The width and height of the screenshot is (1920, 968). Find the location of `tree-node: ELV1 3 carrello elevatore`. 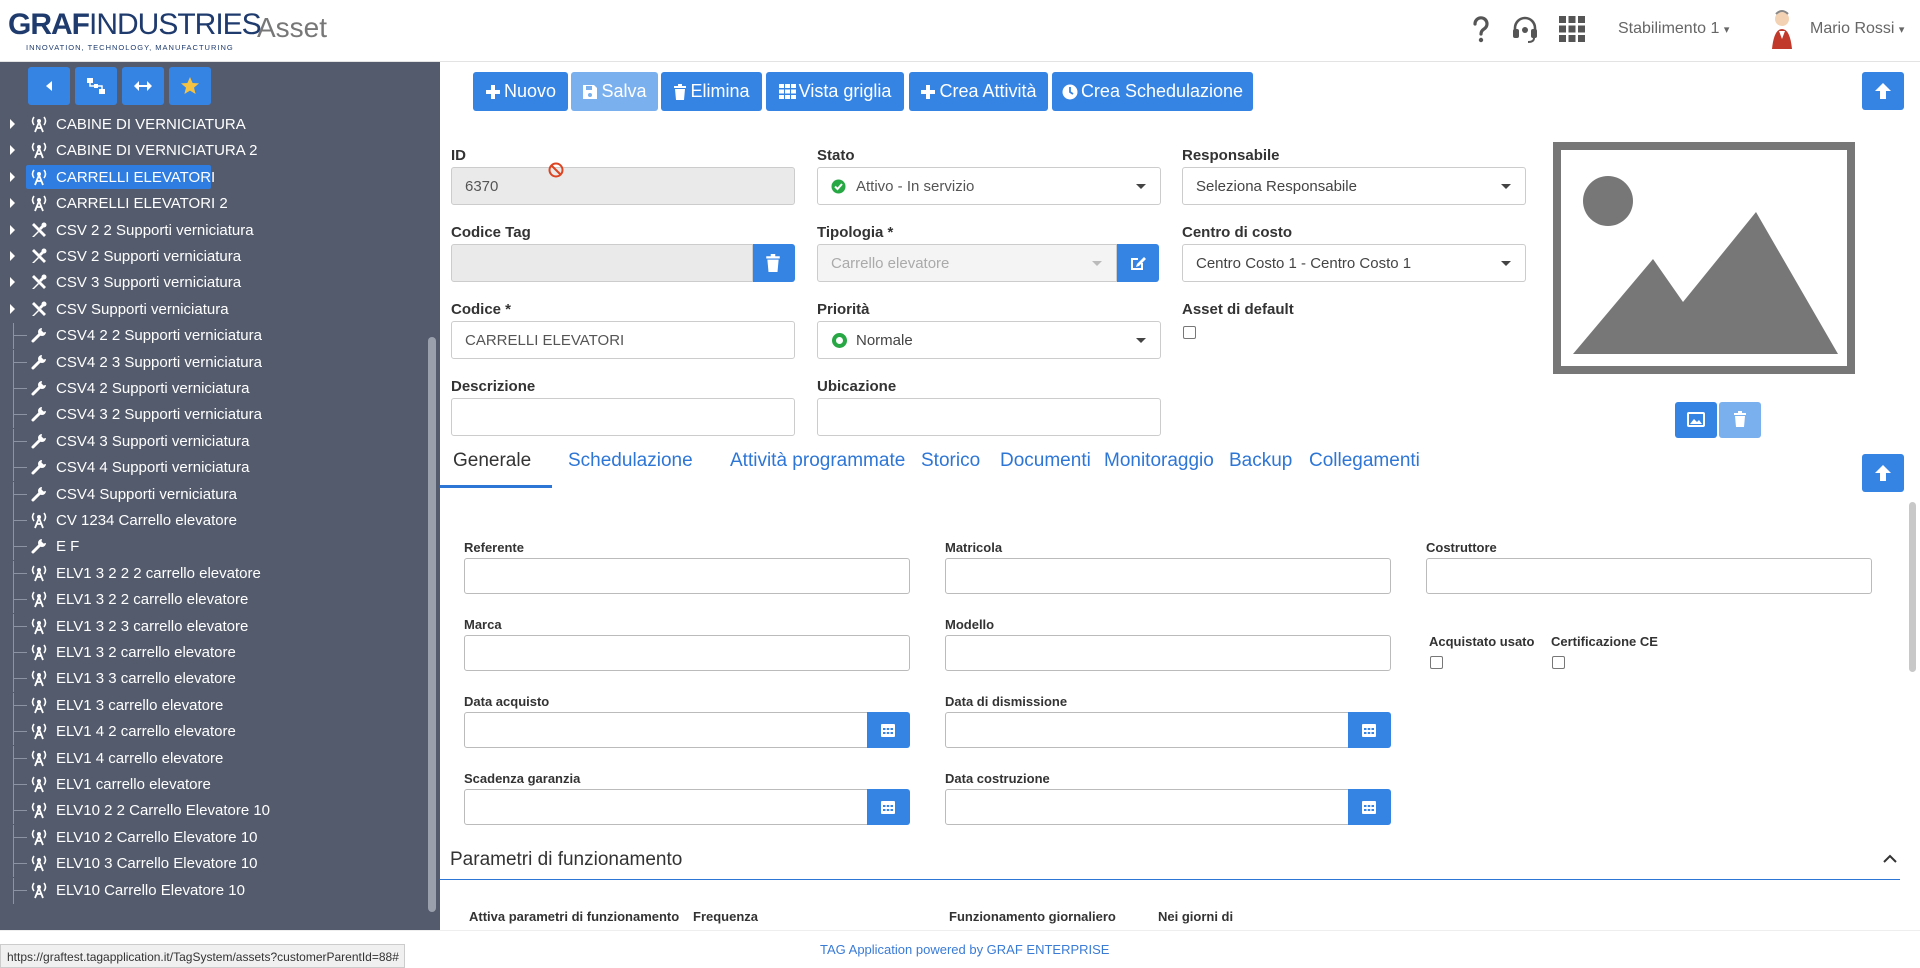

tree-node: ELV1 3 carrello elevatore is located at coordinates (212, 705).